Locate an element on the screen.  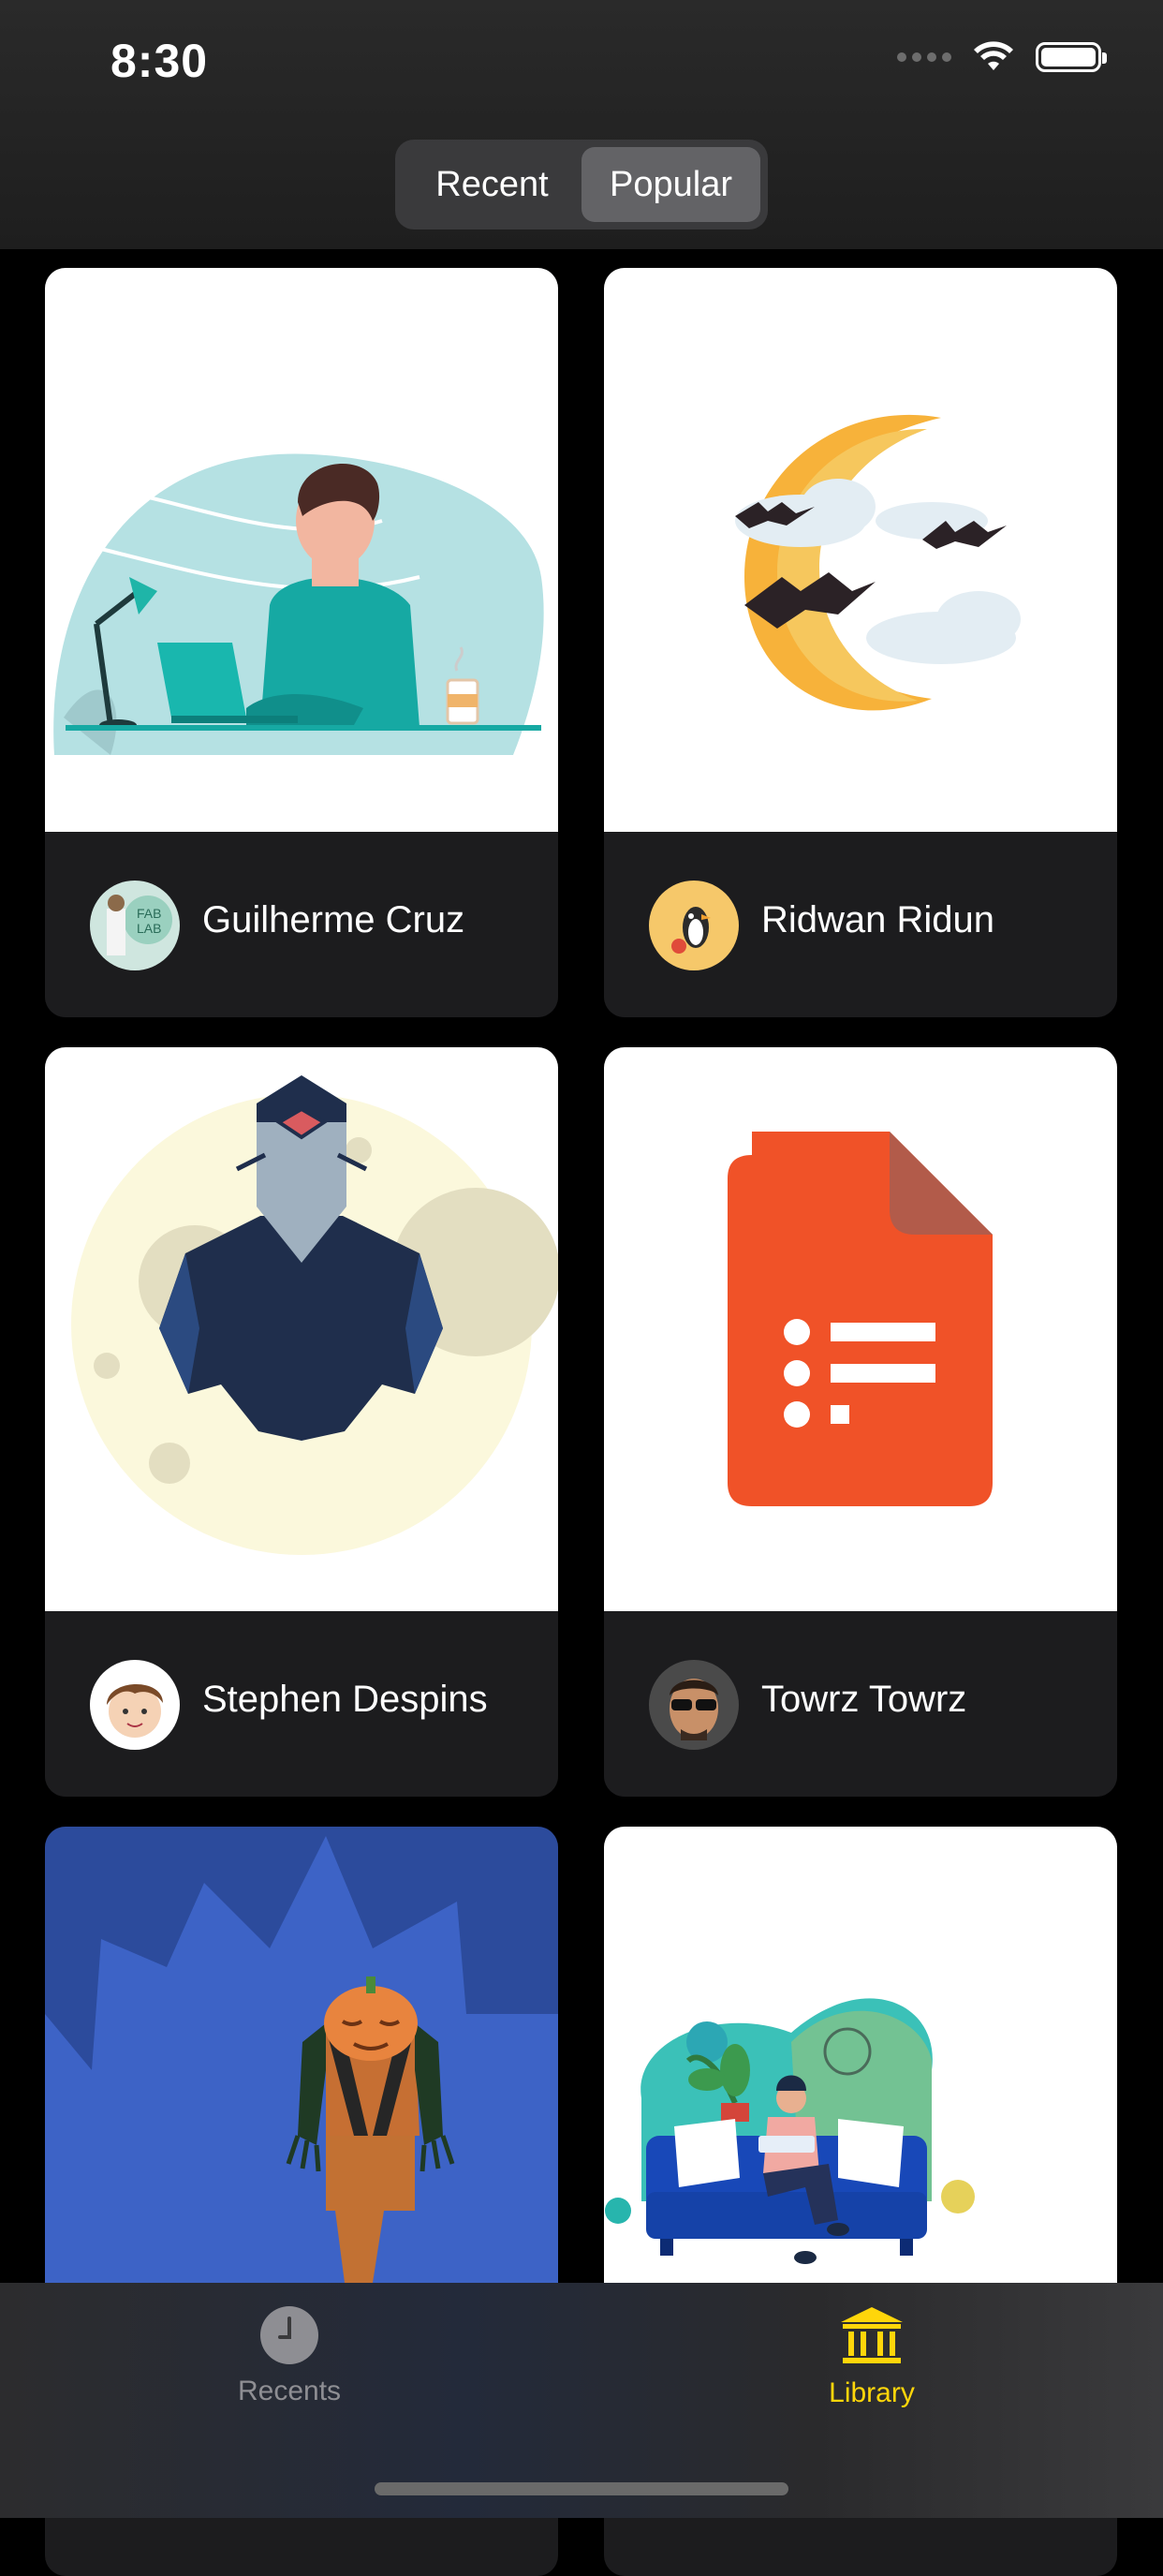
status-icons is located at coordinates (1002, 57).